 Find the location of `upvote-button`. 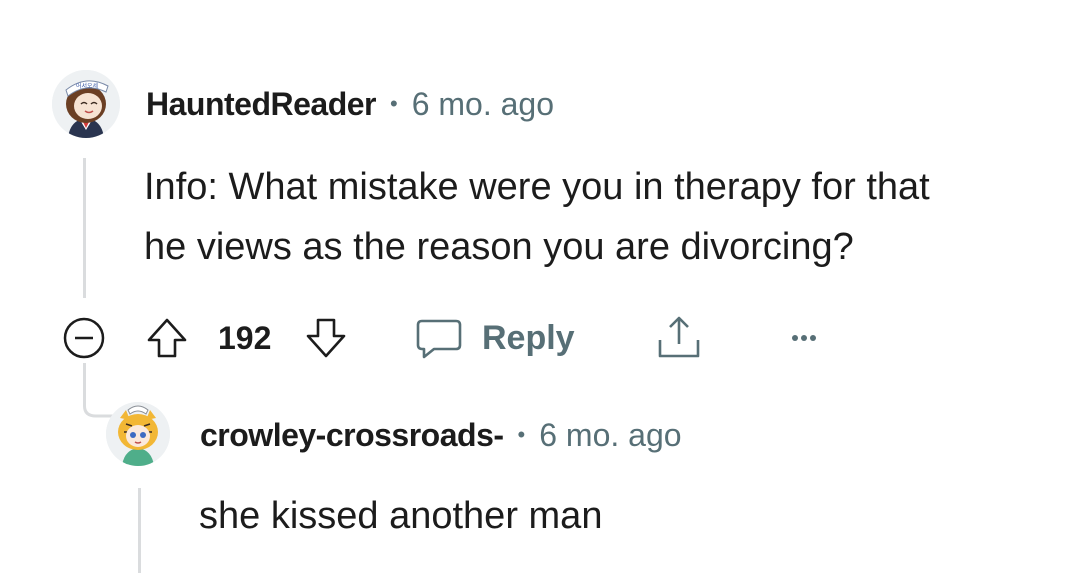

upvote-button is located at coordinates (167, 338).